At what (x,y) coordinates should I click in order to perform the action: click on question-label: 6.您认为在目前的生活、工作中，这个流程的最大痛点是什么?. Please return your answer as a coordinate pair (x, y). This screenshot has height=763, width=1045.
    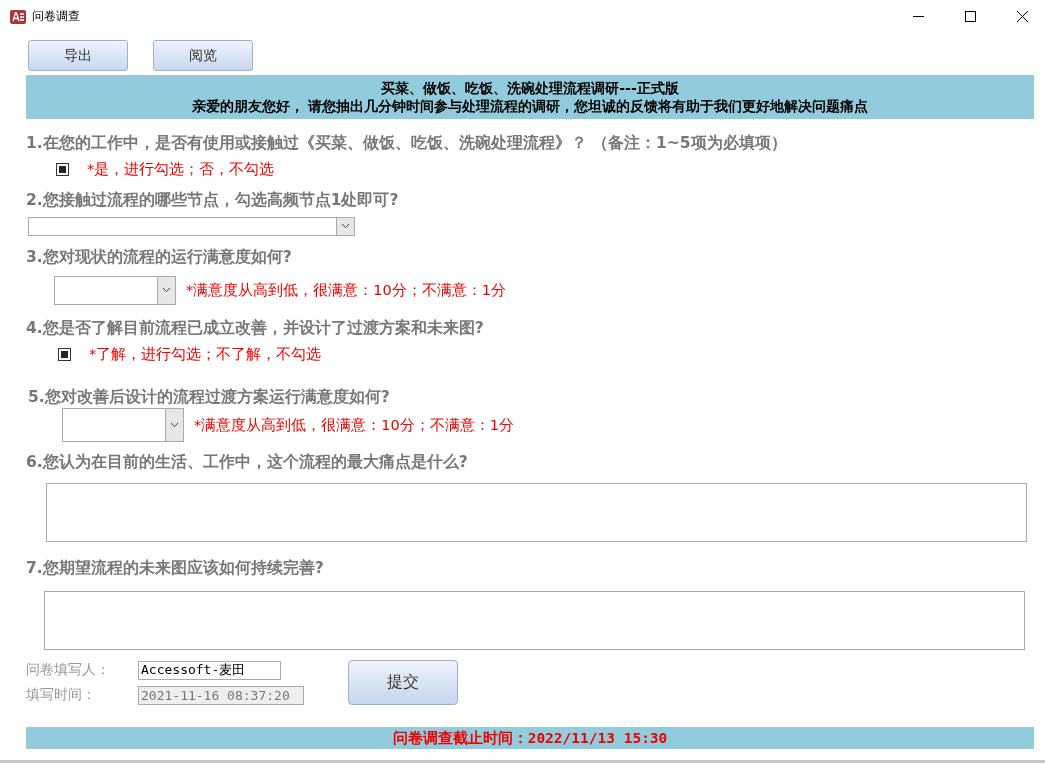
    Looking at the image, I should click on (247, 462).